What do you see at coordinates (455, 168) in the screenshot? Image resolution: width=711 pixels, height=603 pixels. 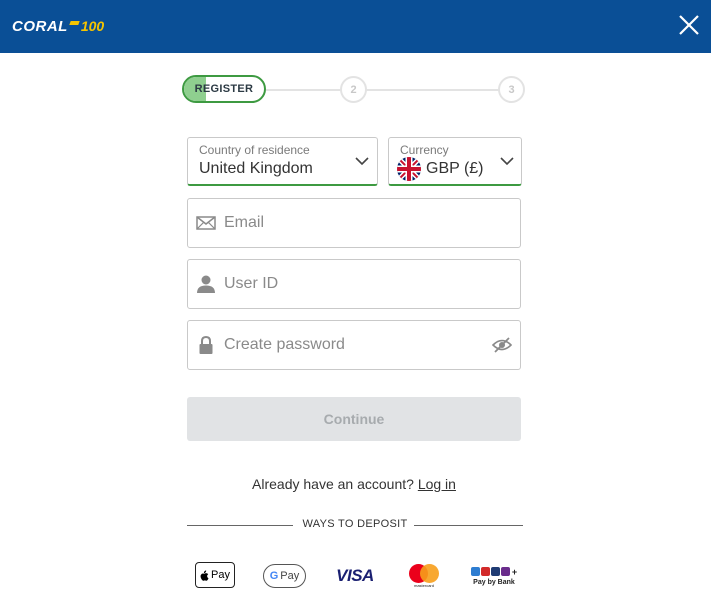 I see `currency-value: GBP (£)` at bounding box center [455, 168].